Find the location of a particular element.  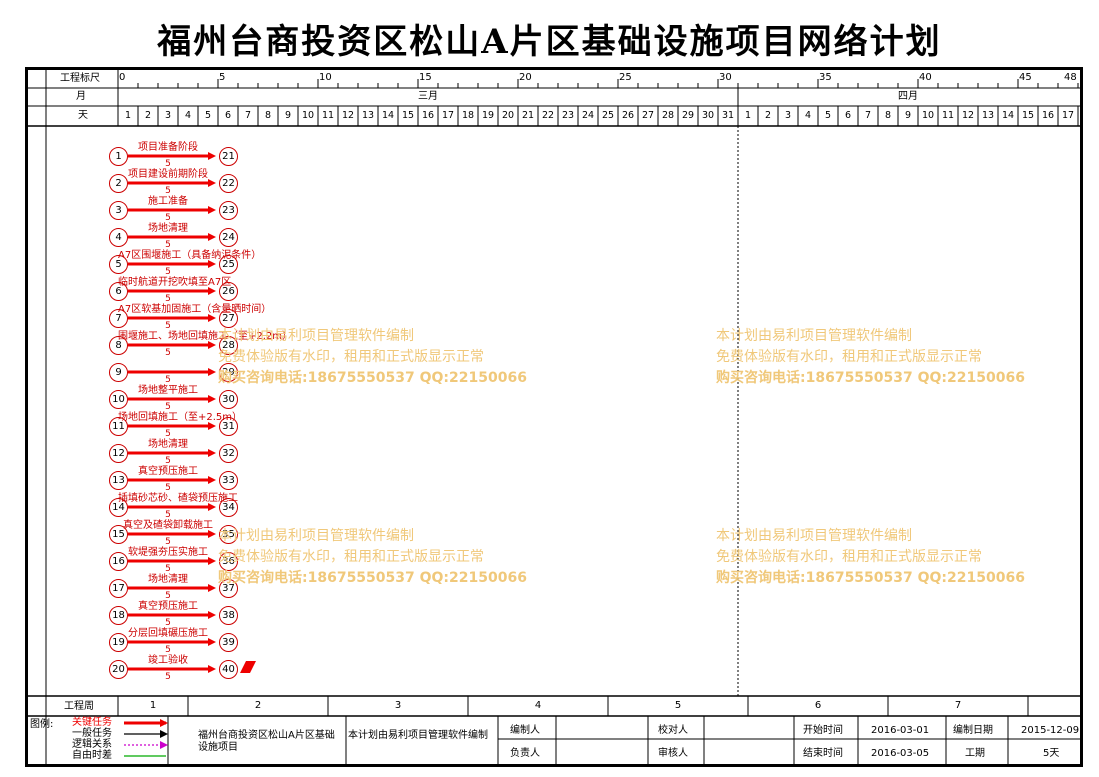

day-label: 天 is located at coordinates (83, 115).